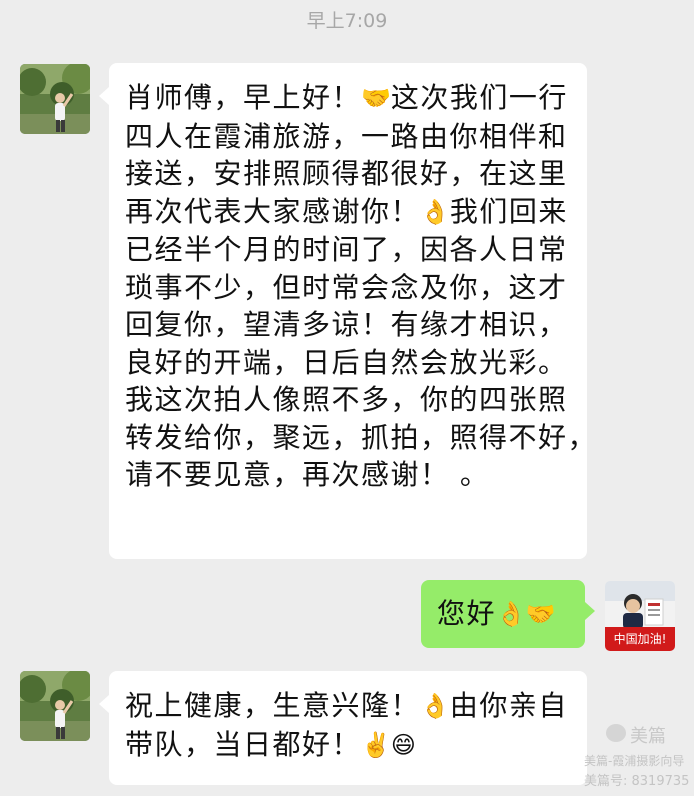  Describe the element at coordinates (347, 21) in the screenshot. I see `message-timestamp: 早上7:09` at that location.